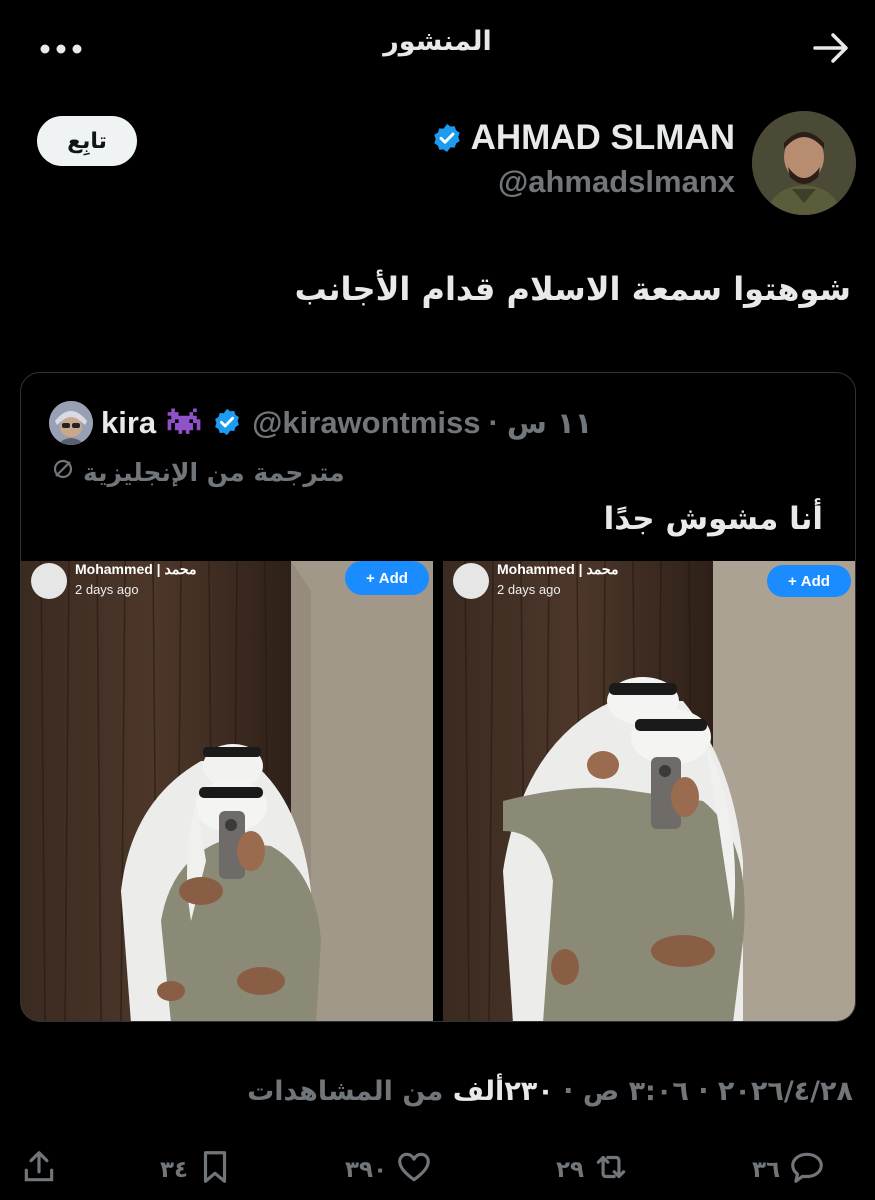 The height and width of the screenshot is (1200, 875). I want to click on like-count: ٣٩٠, so click(366, 1170).